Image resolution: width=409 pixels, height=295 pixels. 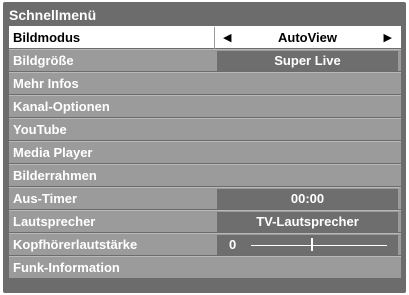 I want to click on menu-item-label: Bilderrahmen, so click(x=55, y=175).